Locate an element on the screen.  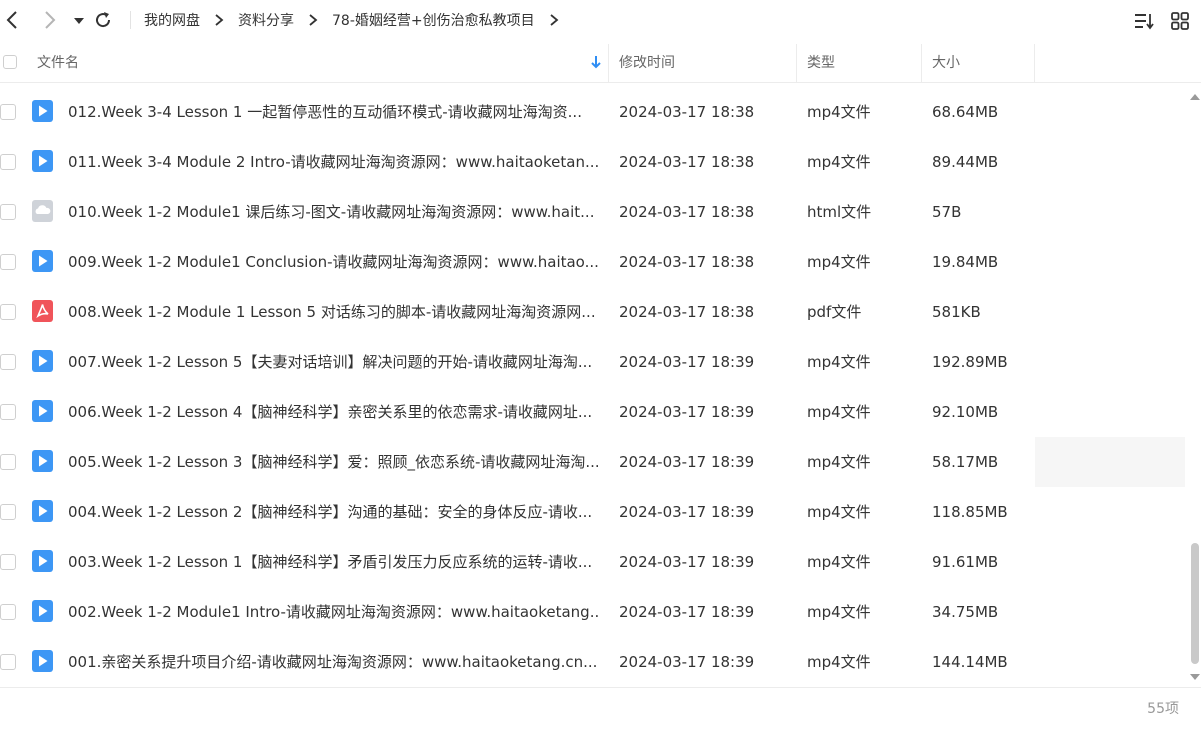
file-type: html文件 is located at coordinates (839, 212).